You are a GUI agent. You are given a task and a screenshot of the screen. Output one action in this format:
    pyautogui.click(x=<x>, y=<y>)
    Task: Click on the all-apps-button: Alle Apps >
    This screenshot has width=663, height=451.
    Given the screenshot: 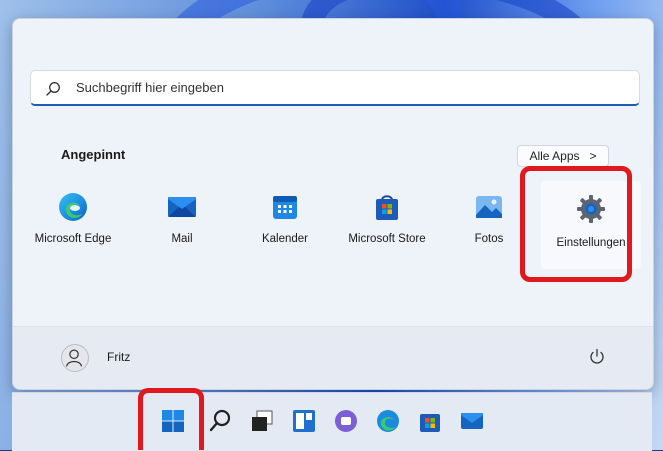 What is the action you would take?
    pyautogui.click(x=563, y=156)
    